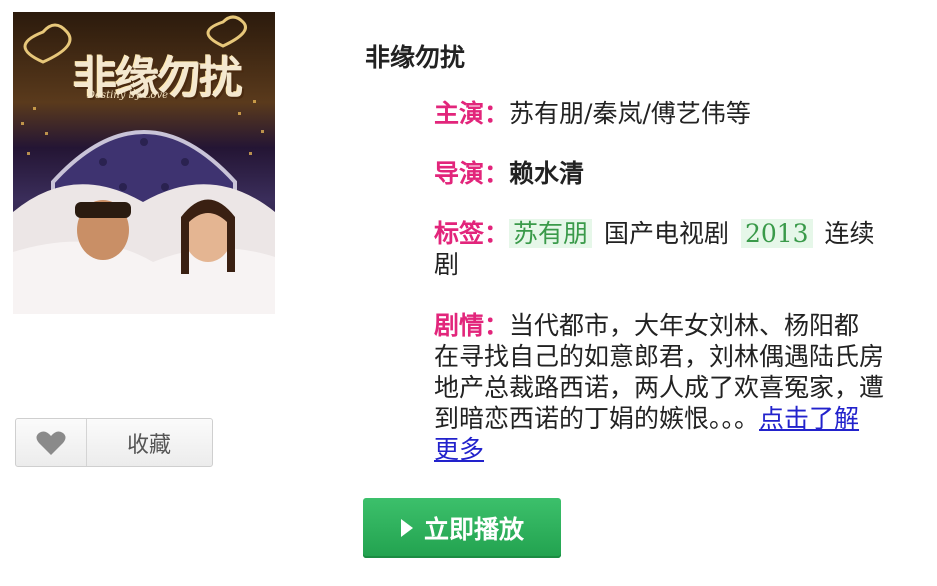 This screenshot has height=586, width=937. I want to click on play-now-button: 立即播放, so click(462, 528).